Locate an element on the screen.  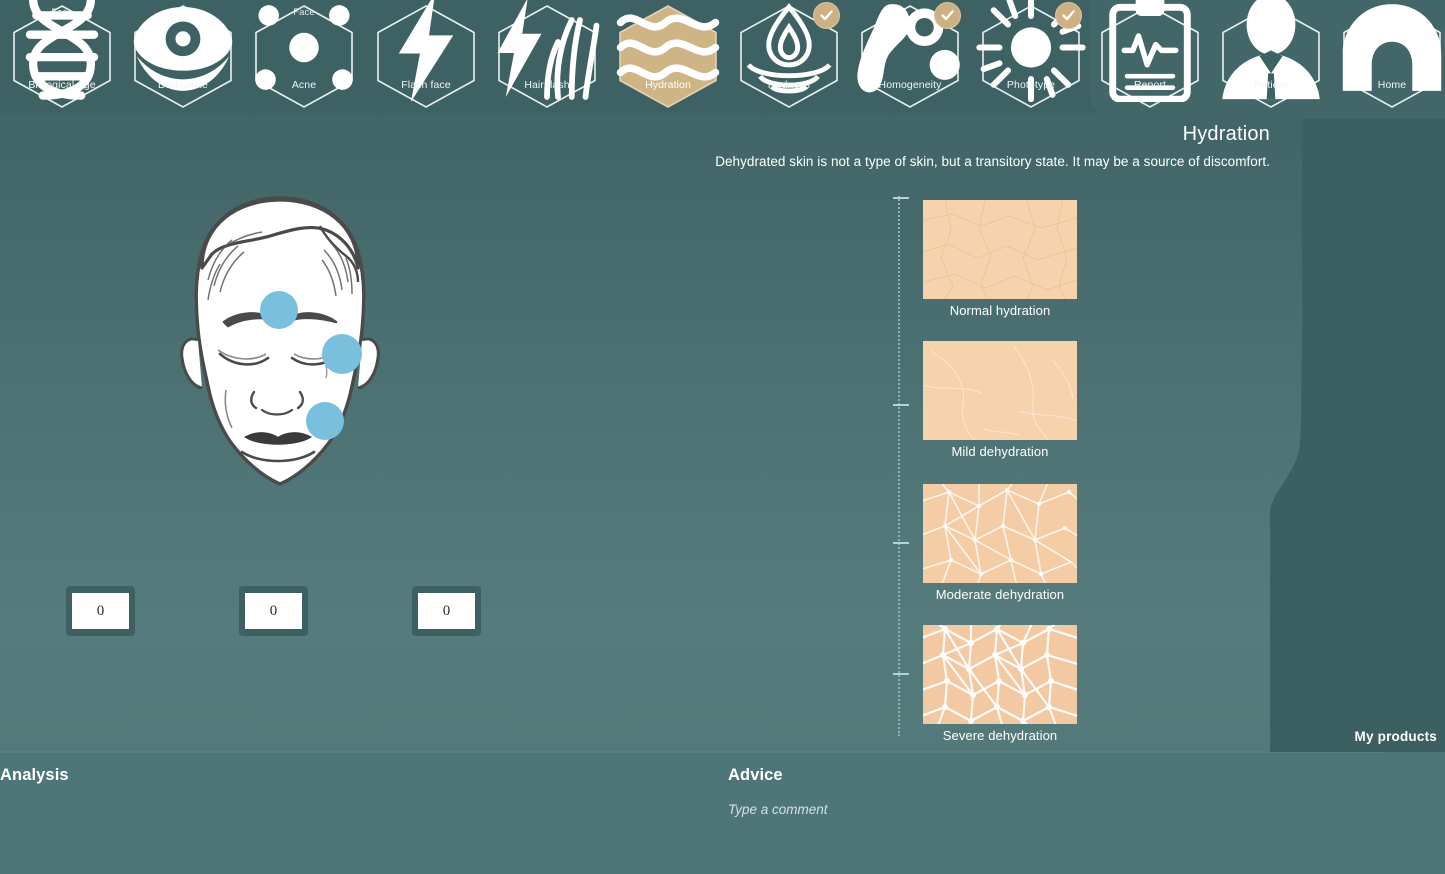
nav-item-label: Hair flash is located at coordinates (547, 85).